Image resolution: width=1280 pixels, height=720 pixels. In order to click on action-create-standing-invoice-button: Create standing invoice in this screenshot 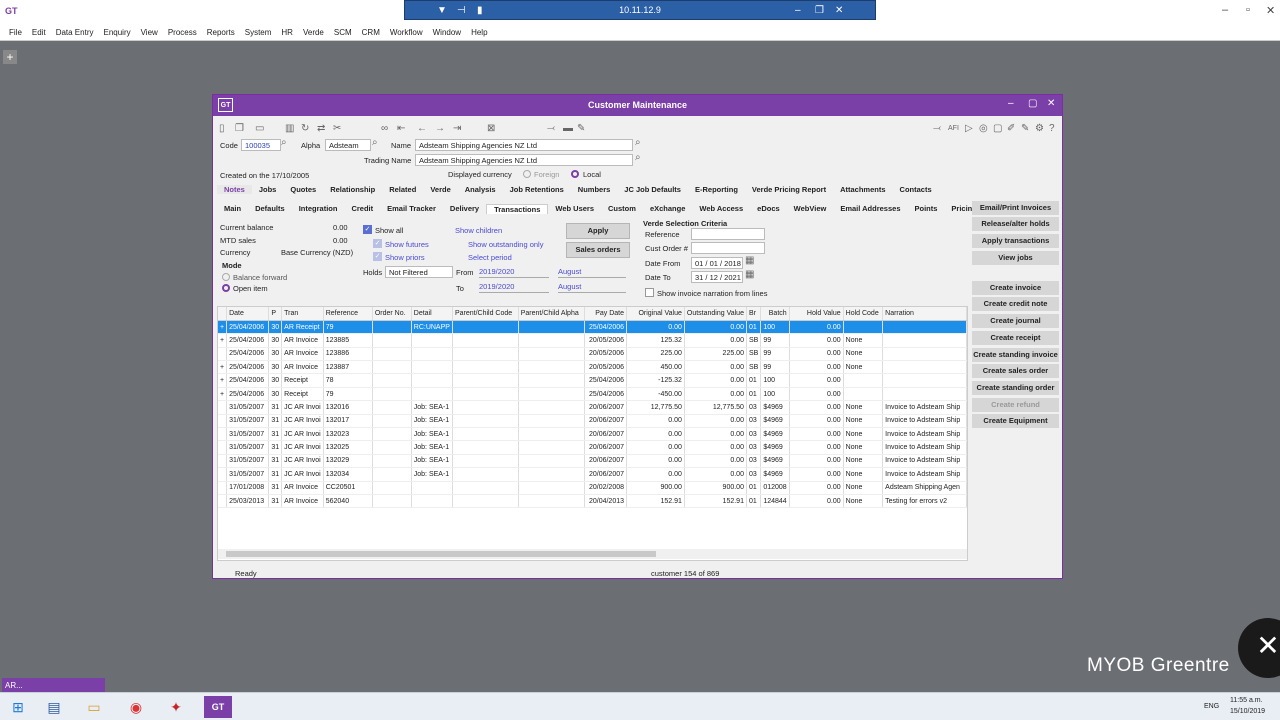, I will do `click(1015, 355)`.